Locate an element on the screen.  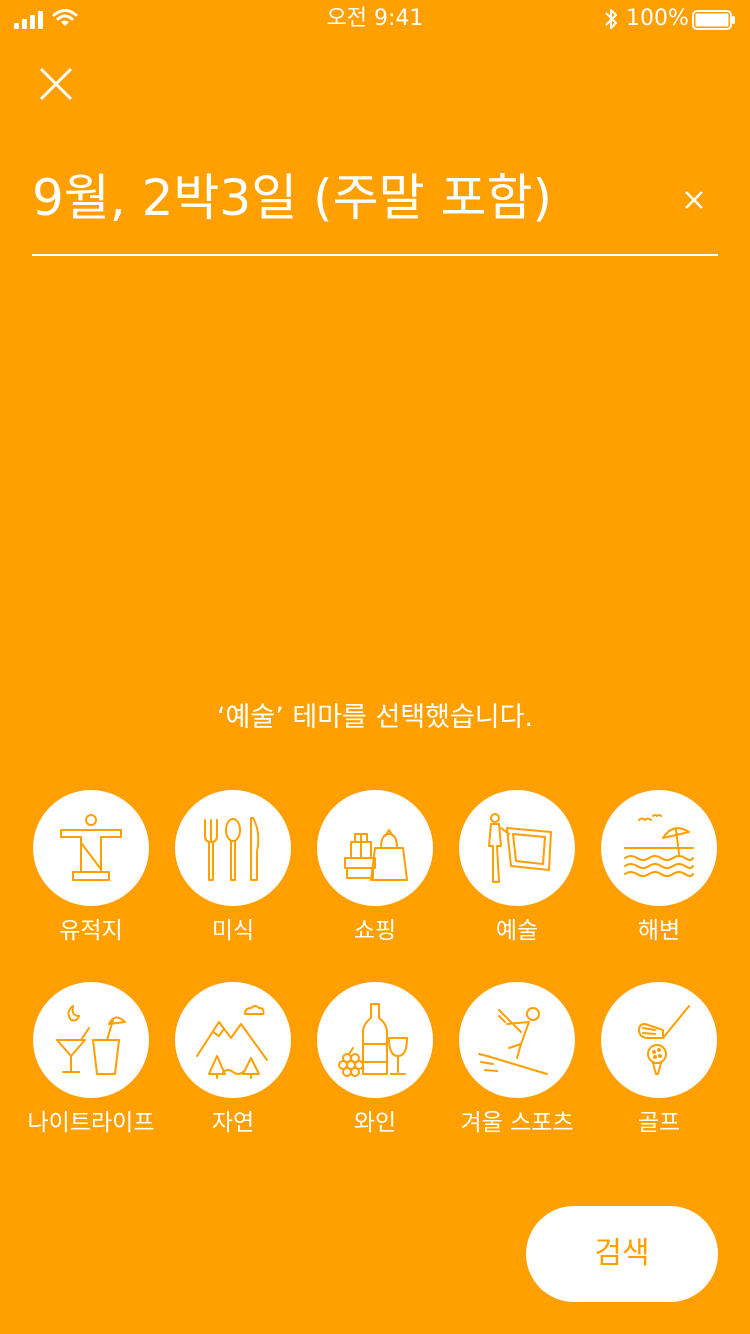
cutlery-icon is located at coordinates (232, 849).